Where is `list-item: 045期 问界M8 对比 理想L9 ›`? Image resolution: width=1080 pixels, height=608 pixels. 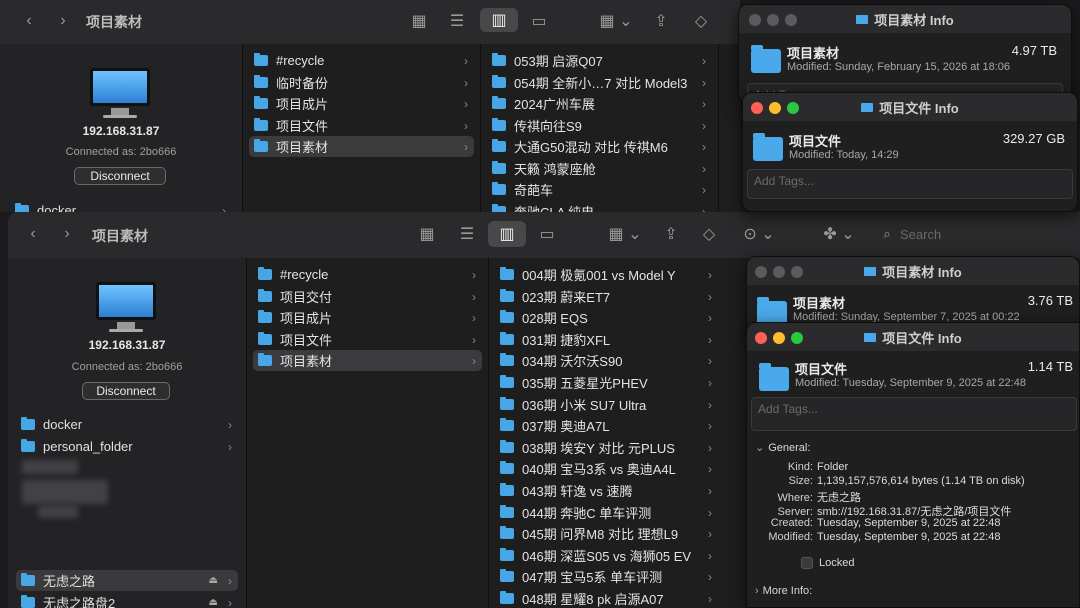 list-item: 045期 问界M8 对比 理想L9 › is located at coordinates (606, 533).